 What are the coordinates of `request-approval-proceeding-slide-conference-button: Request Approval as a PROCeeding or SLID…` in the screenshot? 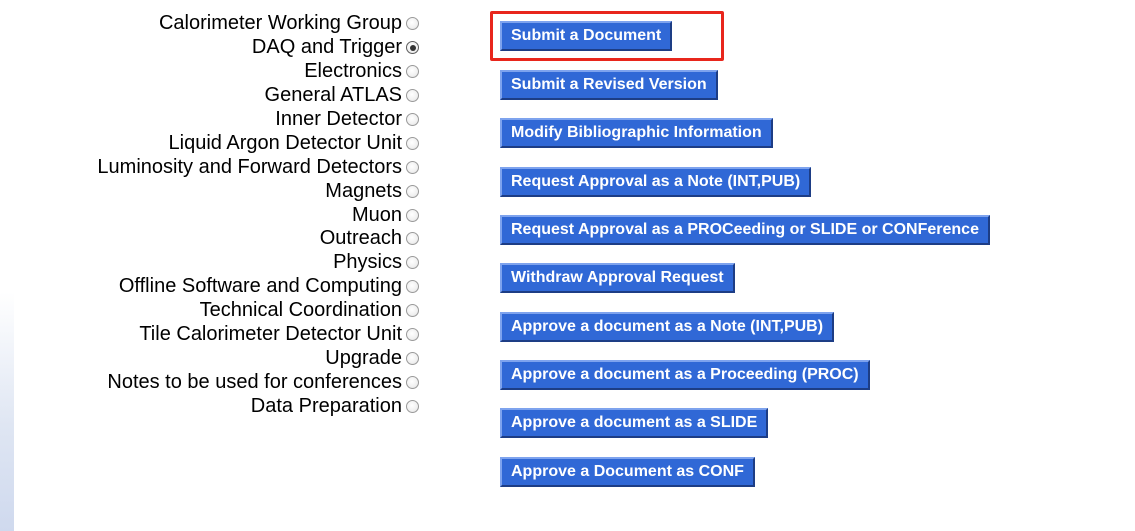 It's located at (745, 230).